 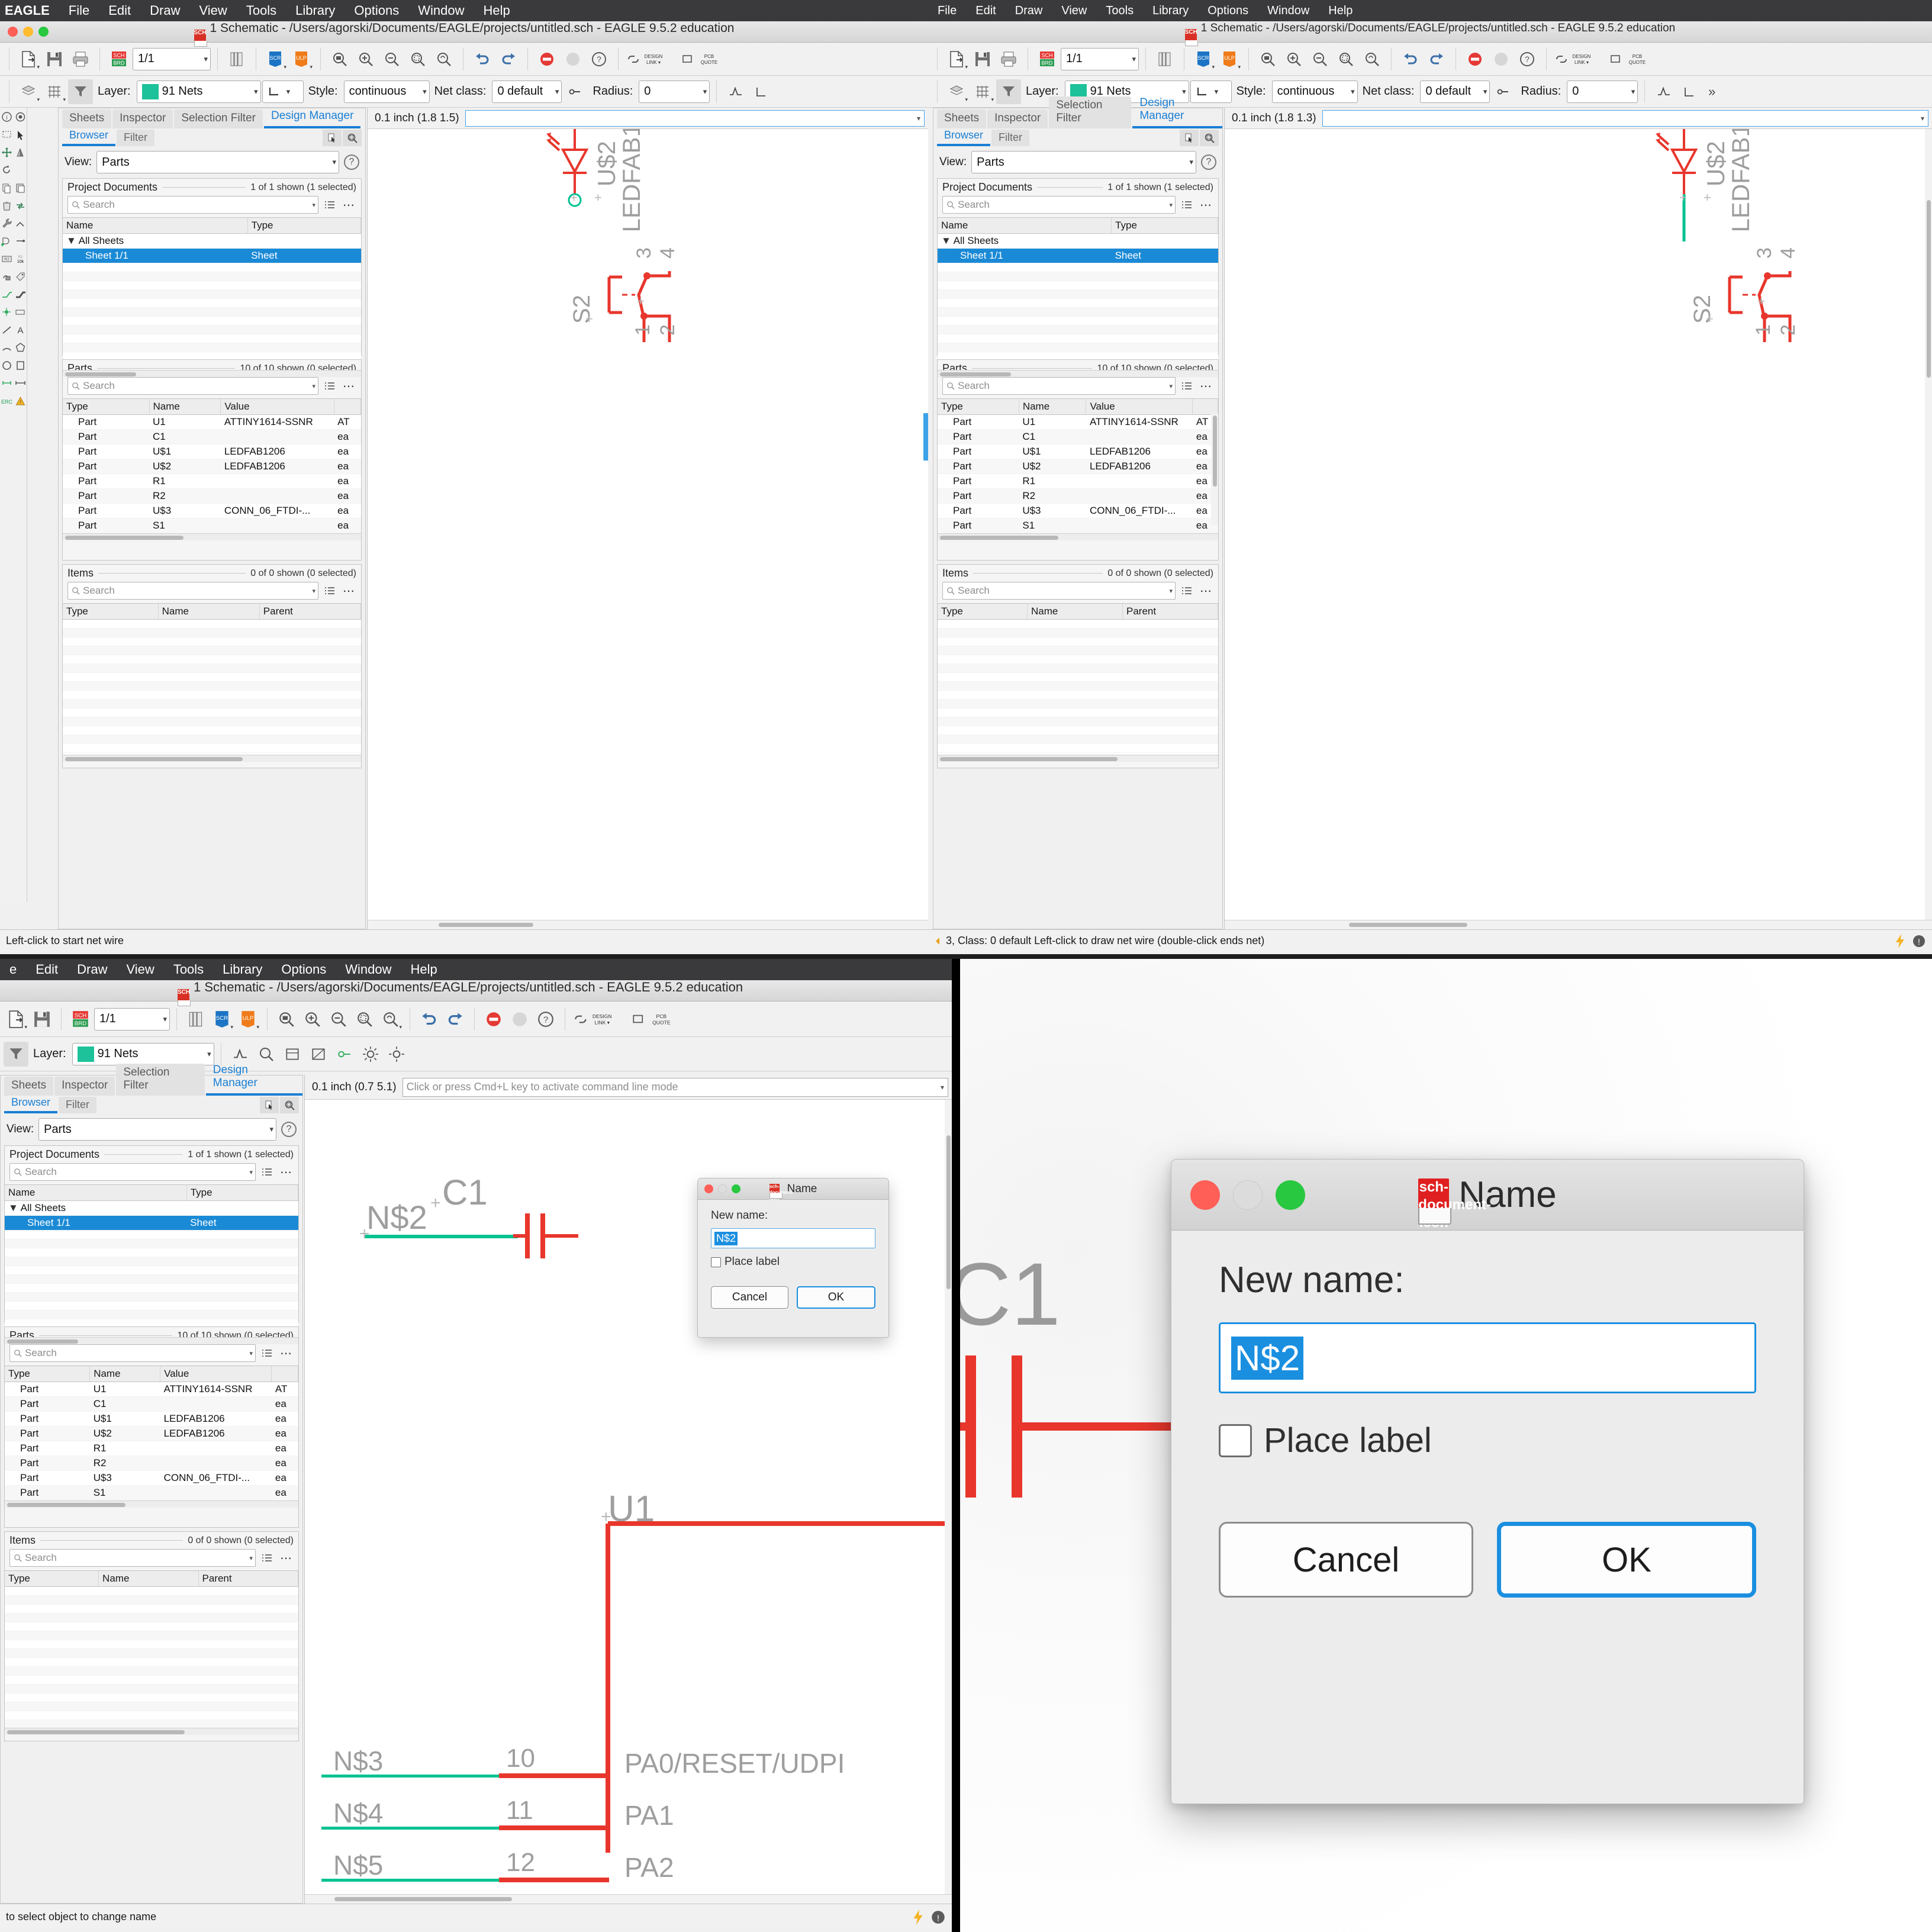 I want to click on scr-icon: SCR ▾, so click(x=276, y=59).